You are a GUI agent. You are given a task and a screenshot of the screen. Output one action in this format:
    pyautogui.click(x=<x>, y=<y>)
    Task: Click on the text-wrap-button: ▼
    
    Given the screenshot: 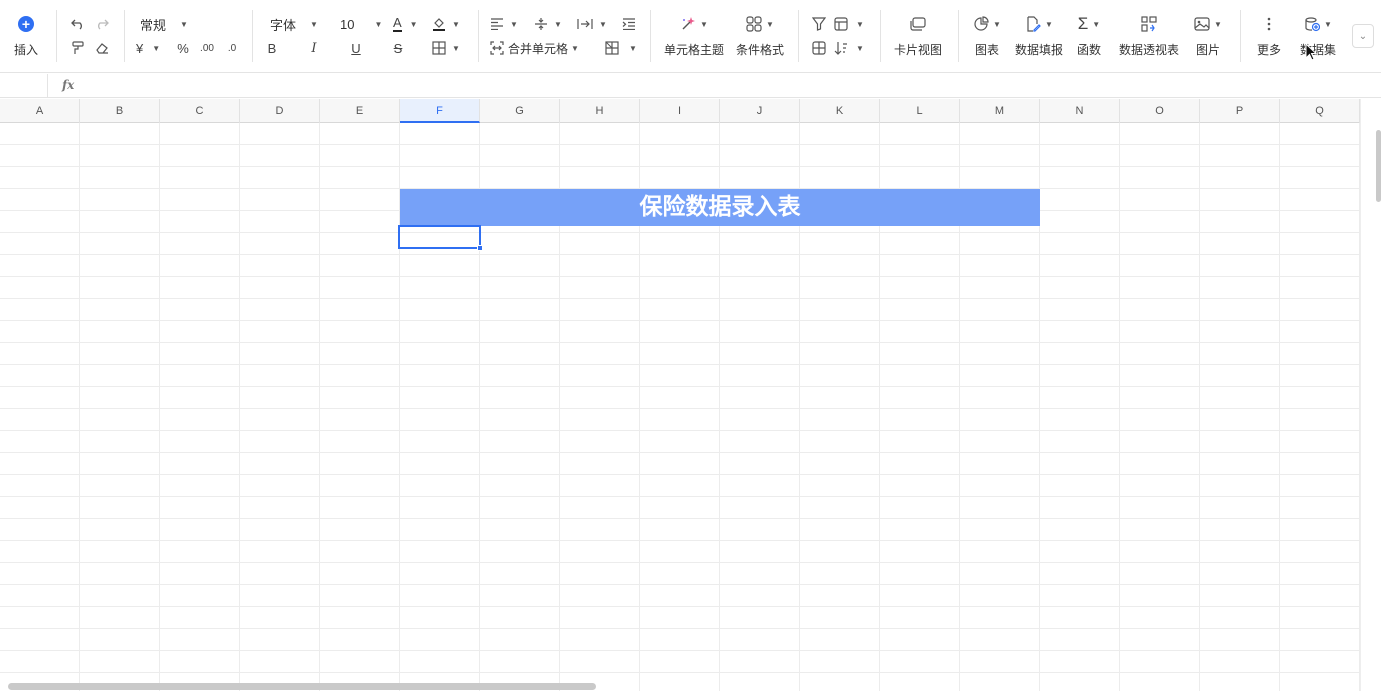 What is the action you would take?
    pyautogui.click(x=592, y=24)
    